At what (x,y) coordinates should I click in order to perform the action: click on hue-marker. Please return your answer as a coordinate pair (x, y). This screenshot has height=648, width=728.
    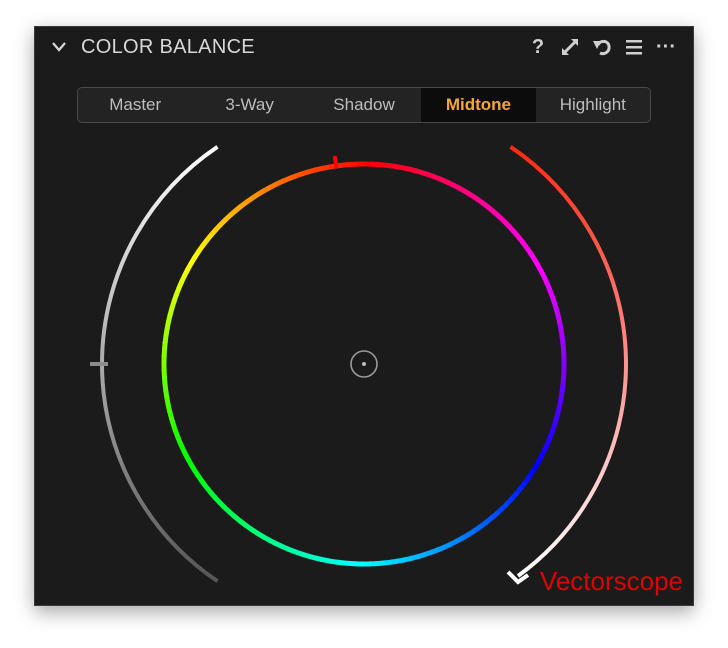
    Looking at the image, I should click on (335, 162).